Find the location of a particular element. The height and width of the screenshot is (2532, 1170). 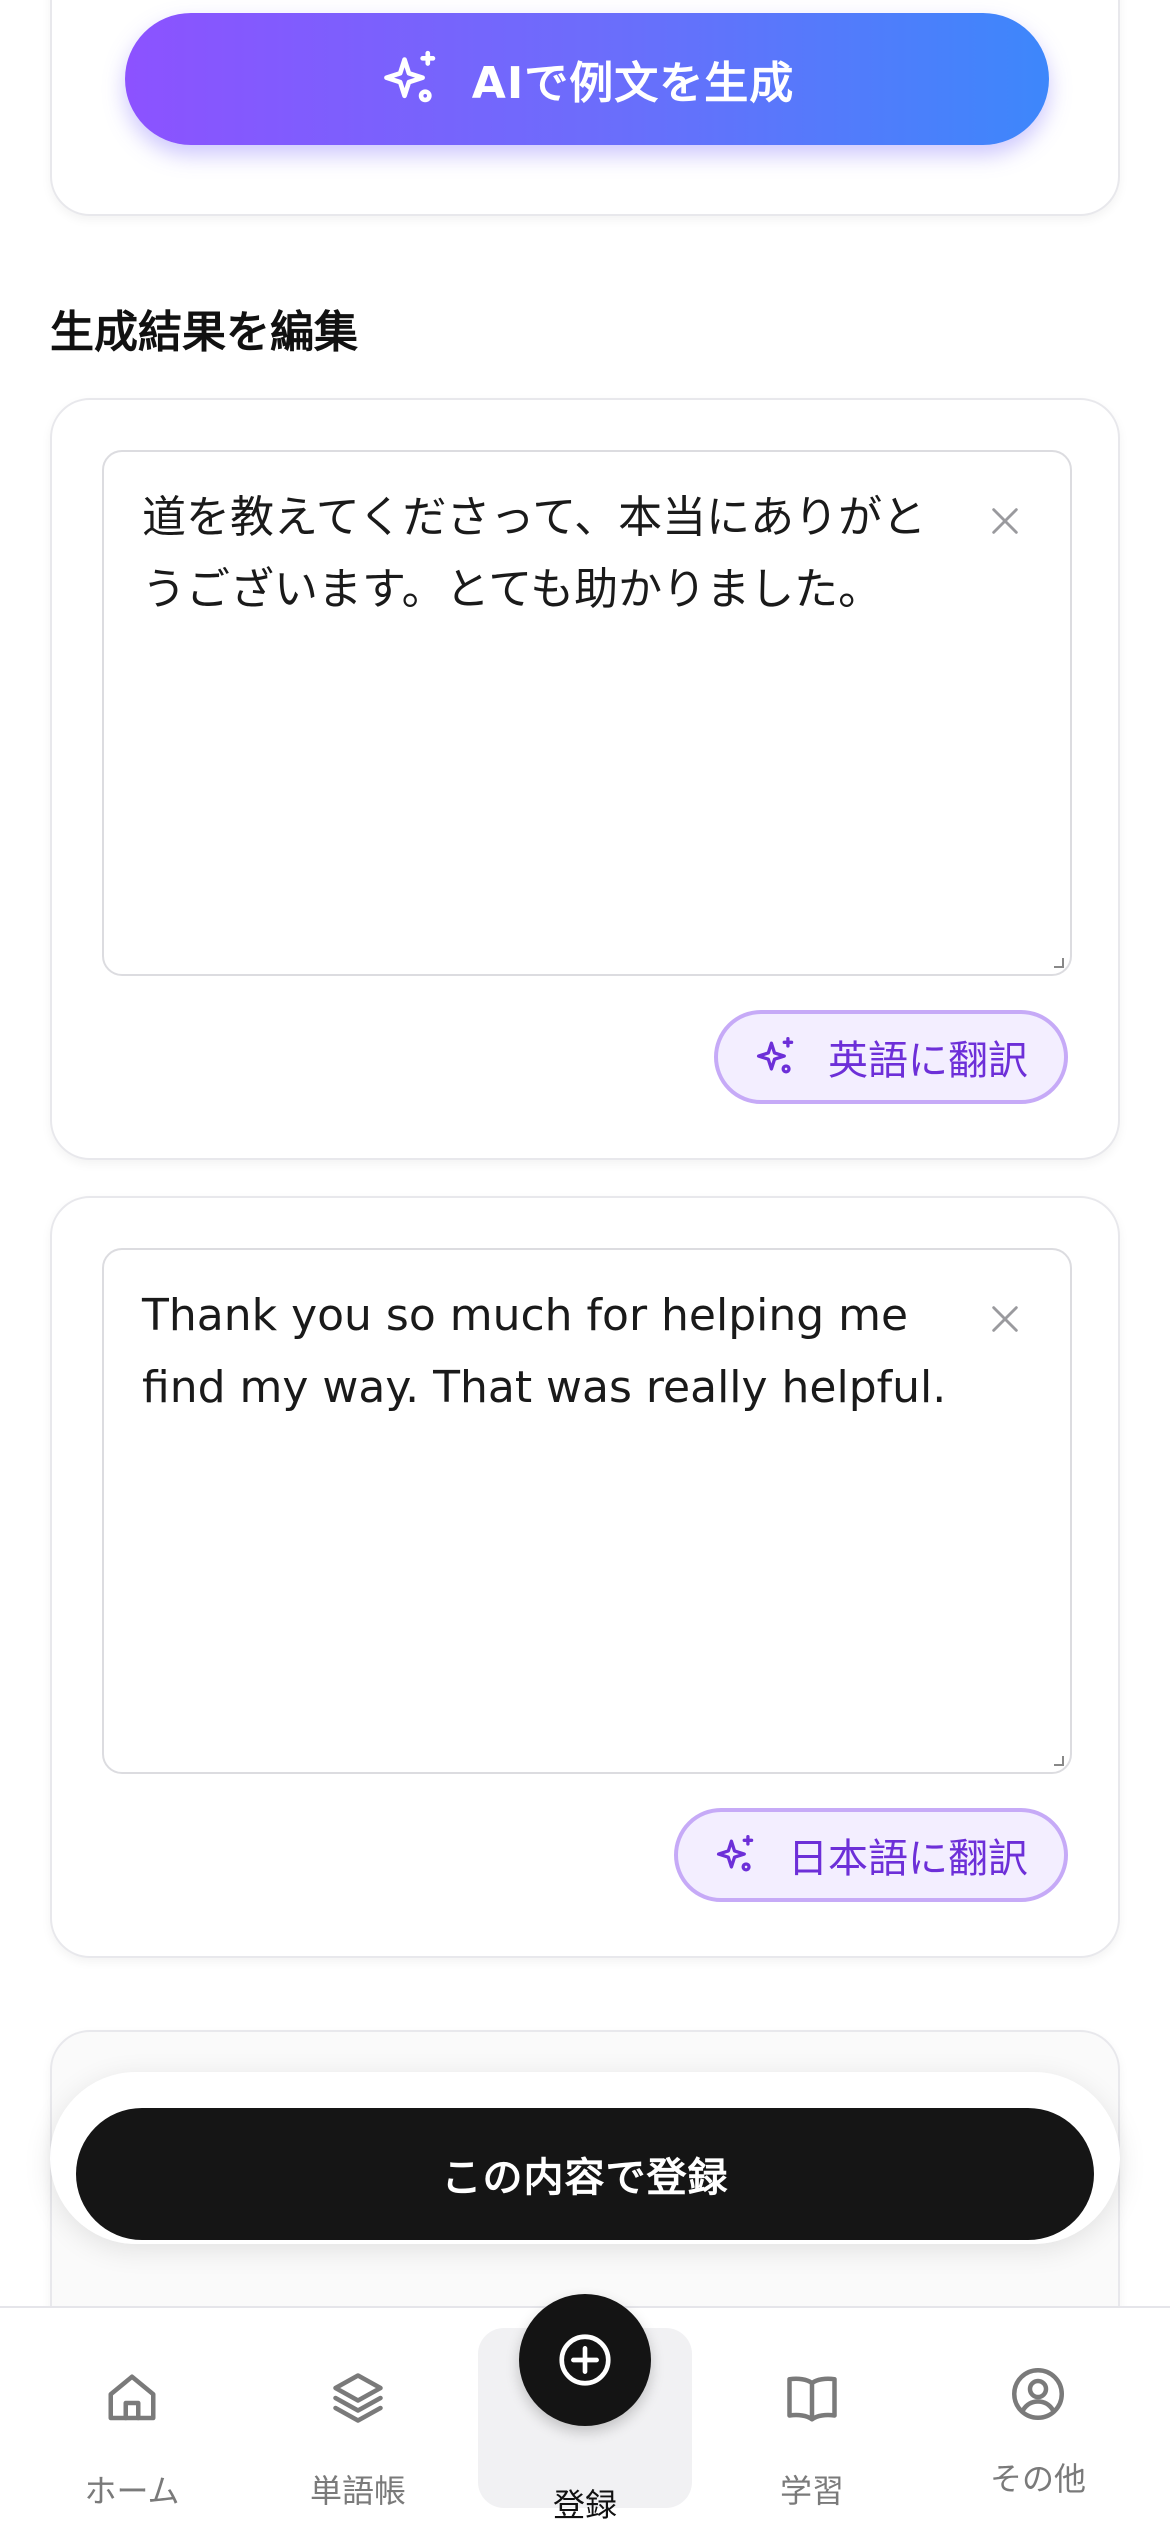

register-button-label: この内容で登録 is located at coordinates (585, 2178).